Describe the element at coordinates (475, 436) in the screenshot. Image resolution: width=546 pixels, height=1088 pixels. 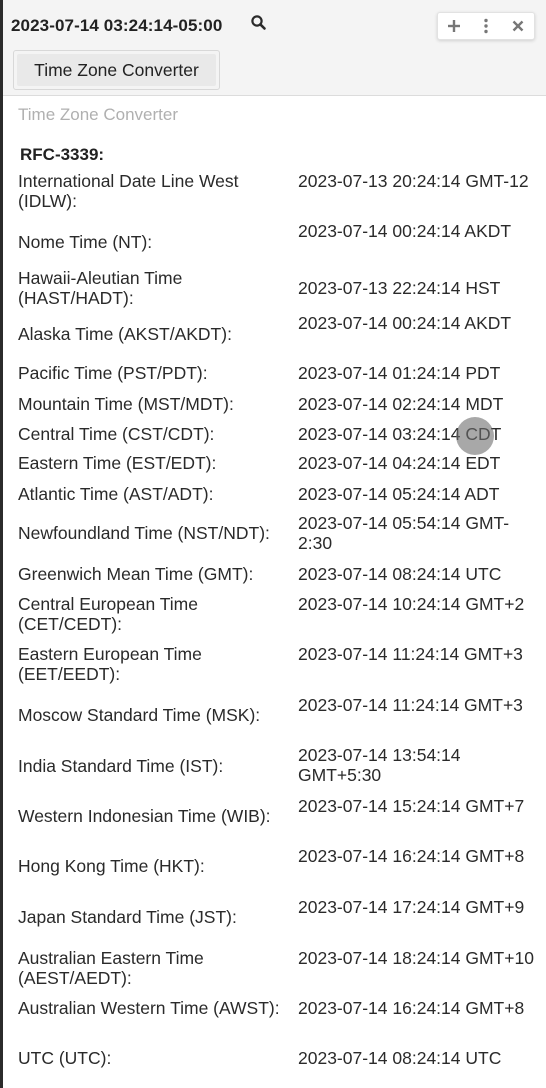
I see `mouse-cursor-indicator` at that location.